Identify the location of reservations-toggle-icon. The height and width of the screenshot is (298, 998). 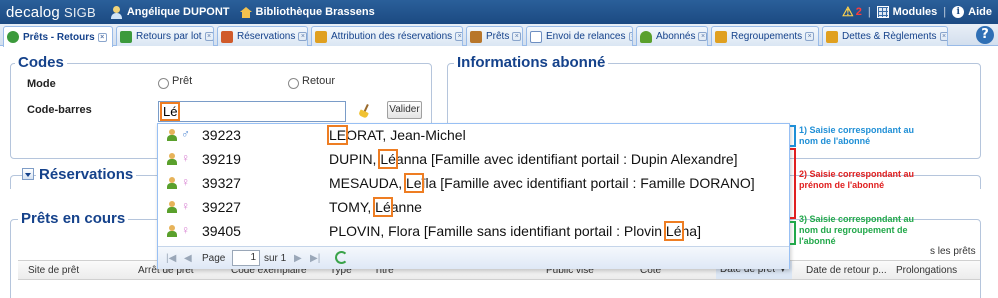
(28, 174).